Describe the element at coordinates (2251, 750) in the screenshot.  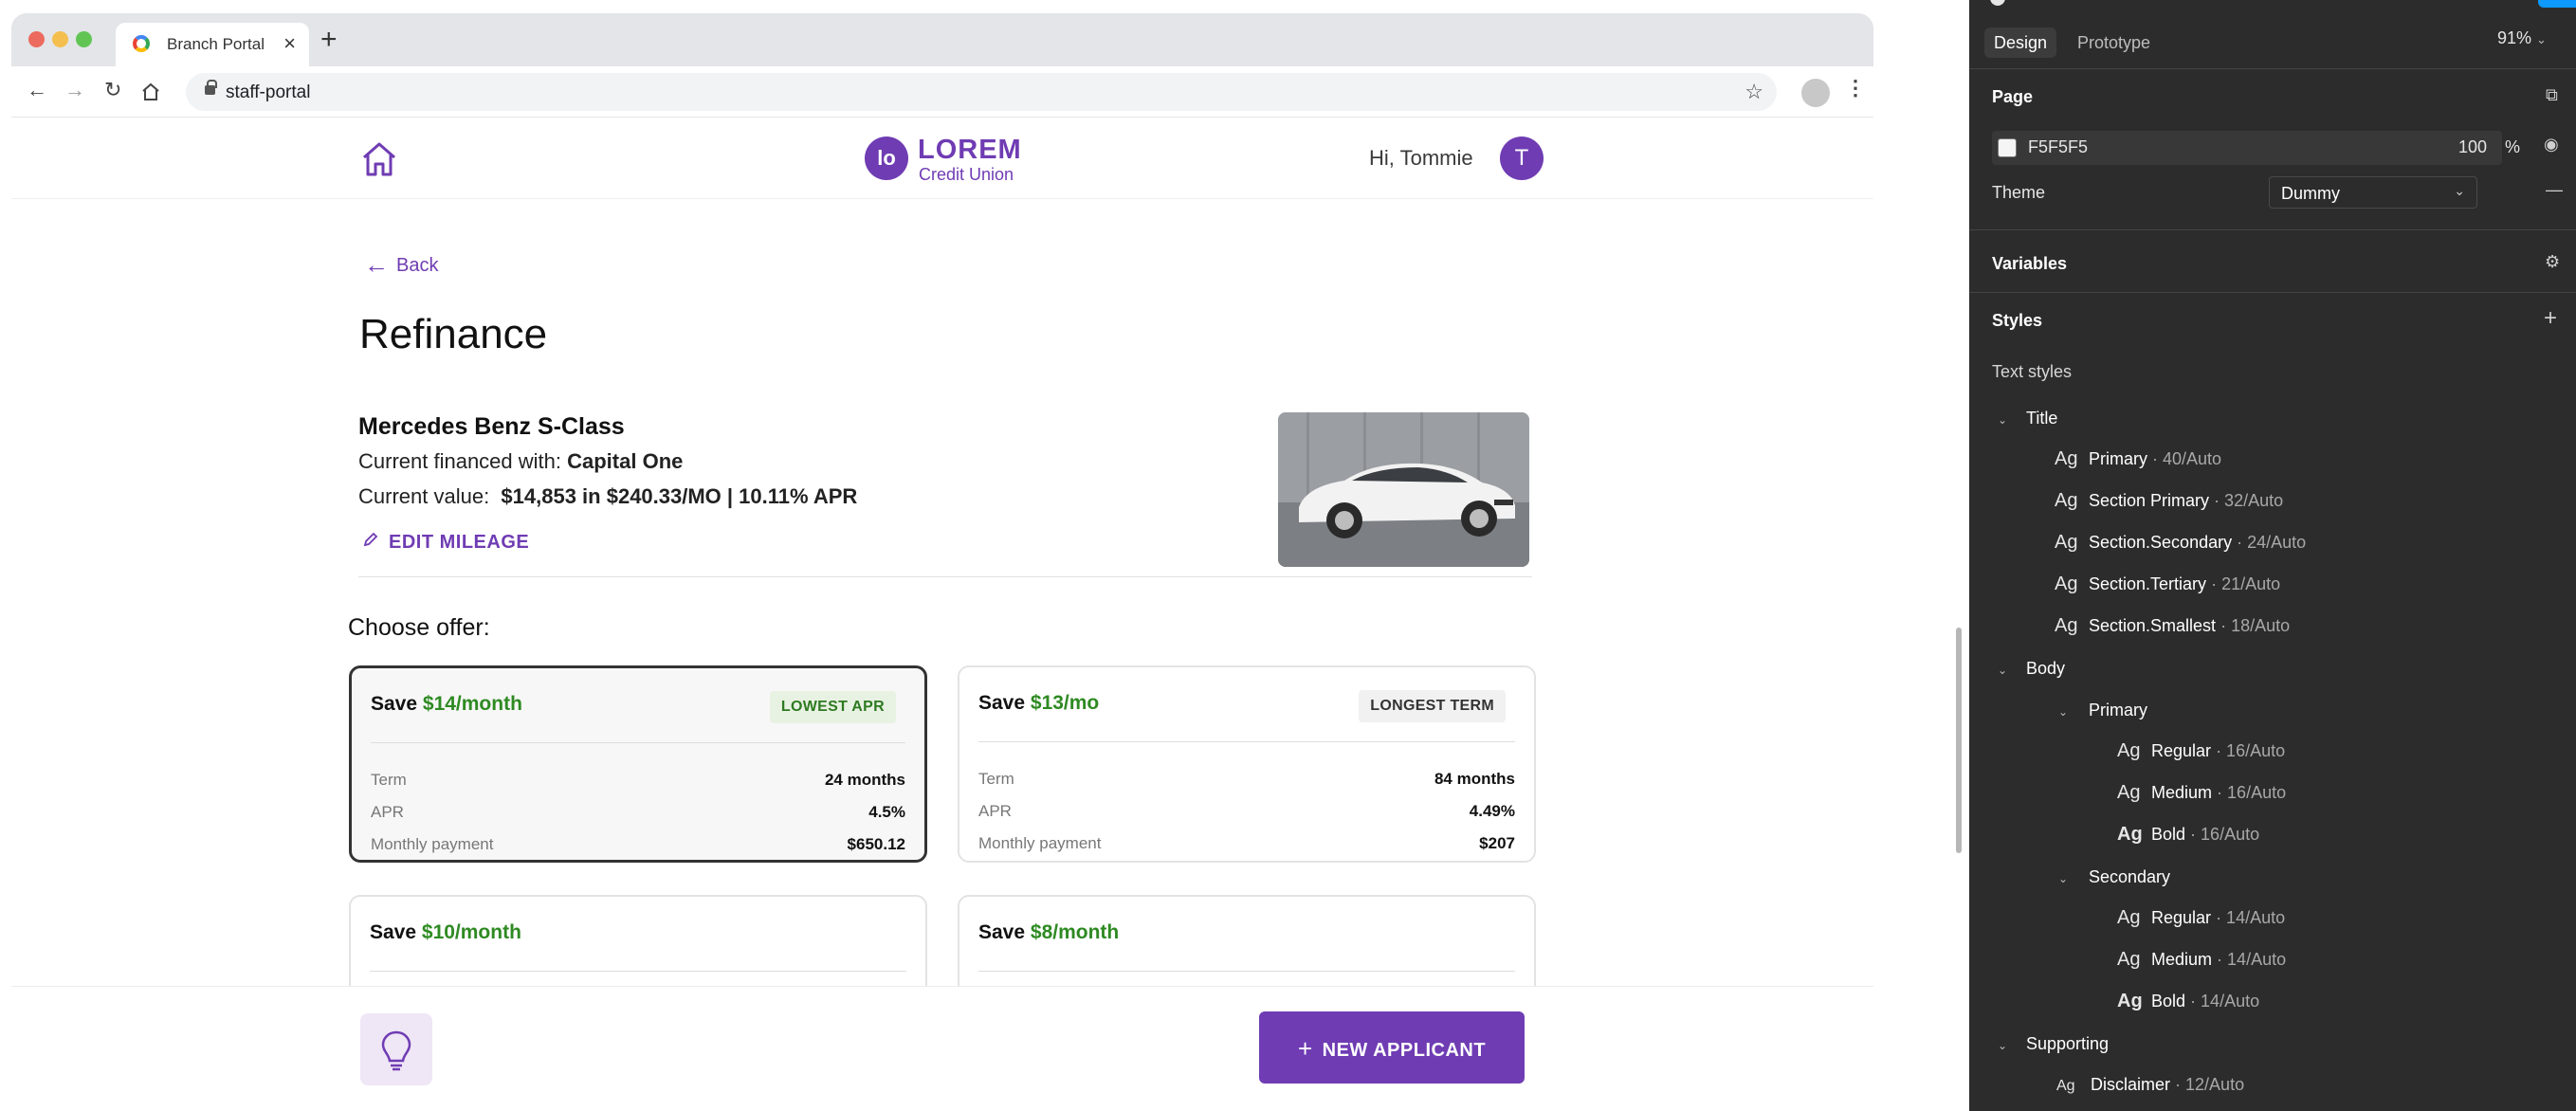
I see `style-size: · 16/Auto` at that location.